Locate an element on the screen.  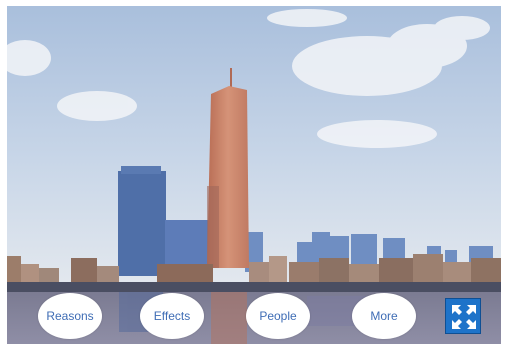
main-tower is located at coordinates (228, 168).